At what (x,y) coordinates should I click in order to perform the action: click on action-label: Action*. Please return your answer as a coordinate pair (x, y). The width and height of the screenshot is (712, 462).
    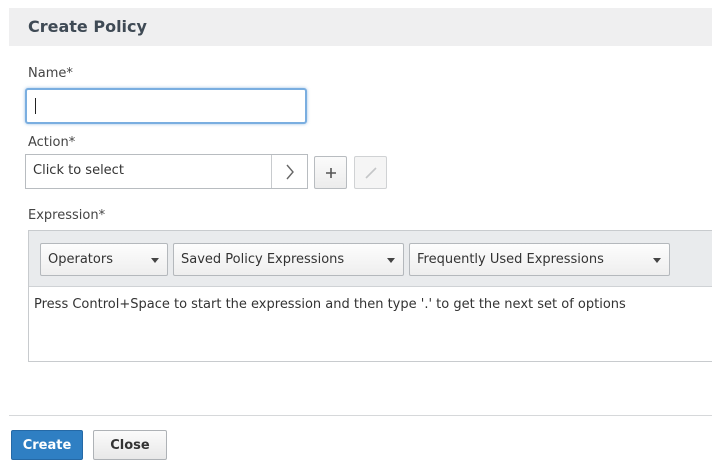
    Looking at the image, I should click on (52, 142).